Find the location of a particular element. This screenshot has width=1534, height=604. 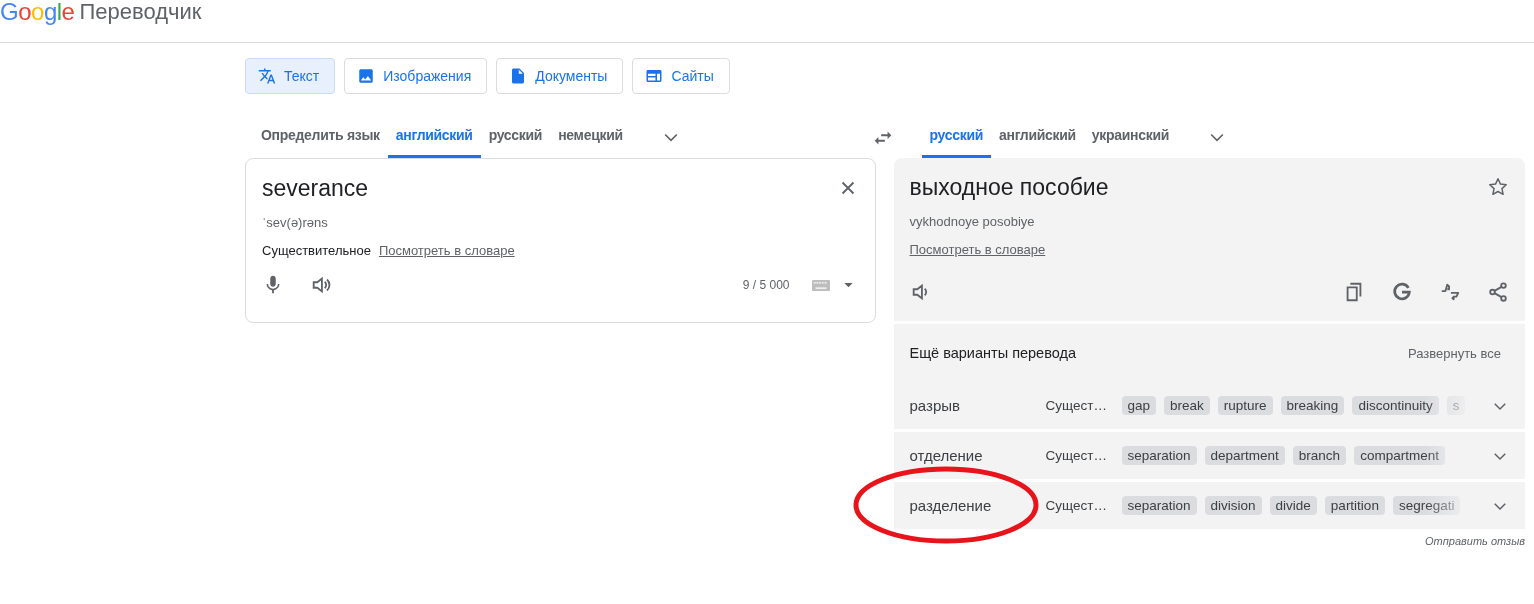

feedback-link: Отправить отзыв is located at coordinates (1475, 541).